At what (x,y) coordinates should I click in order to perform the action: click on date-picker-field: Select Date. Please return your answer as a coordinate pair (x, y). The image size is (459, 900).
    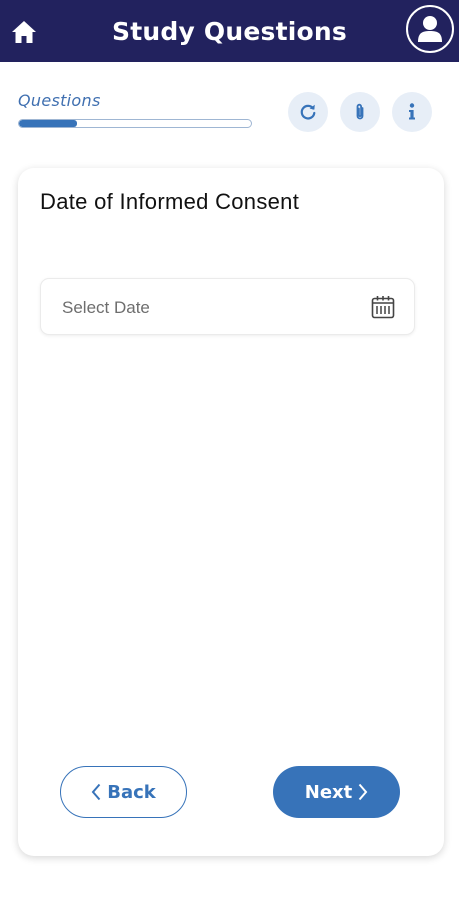
    Looking at the image, I should click on (227, 306).